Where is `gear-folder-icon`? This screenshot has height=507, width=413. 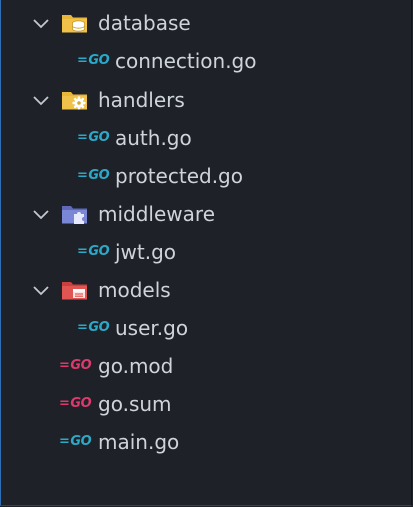 gear-folder-icon is located at coordinates (75, 100).